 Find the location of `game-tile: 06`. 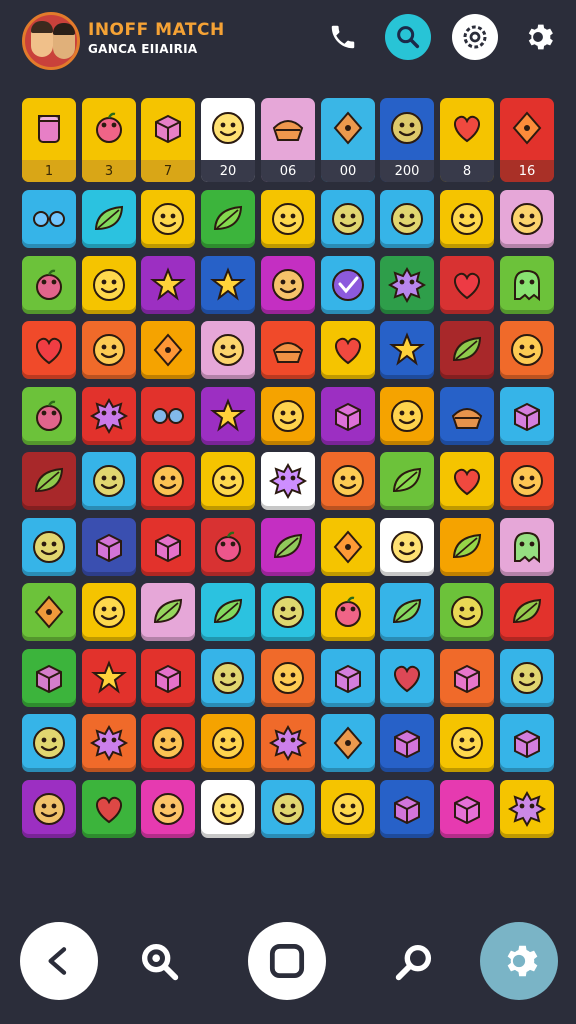

game-tile: 06 is located at coordinates (288, 140).